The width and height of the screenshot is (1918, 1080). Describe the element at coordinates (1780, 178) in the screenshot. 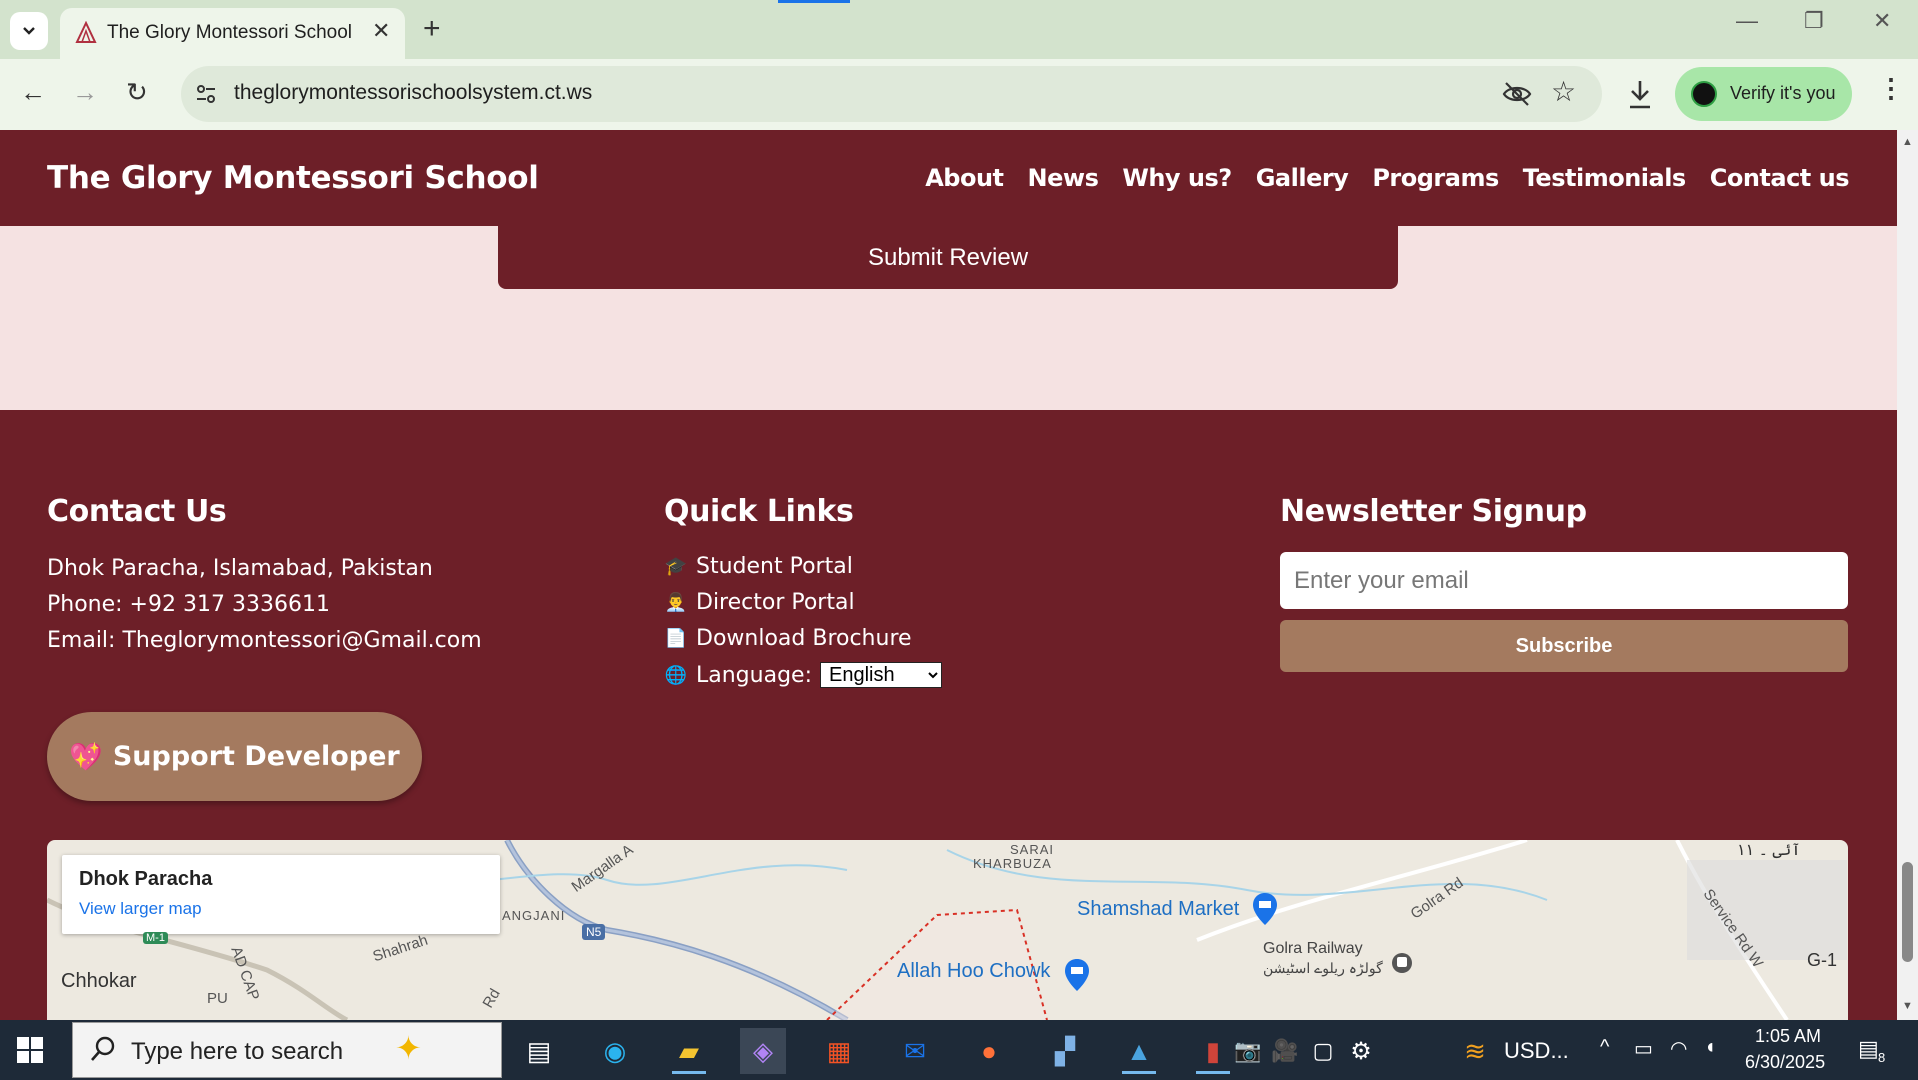

I see `nav-contact-us: Contact us` at that location.